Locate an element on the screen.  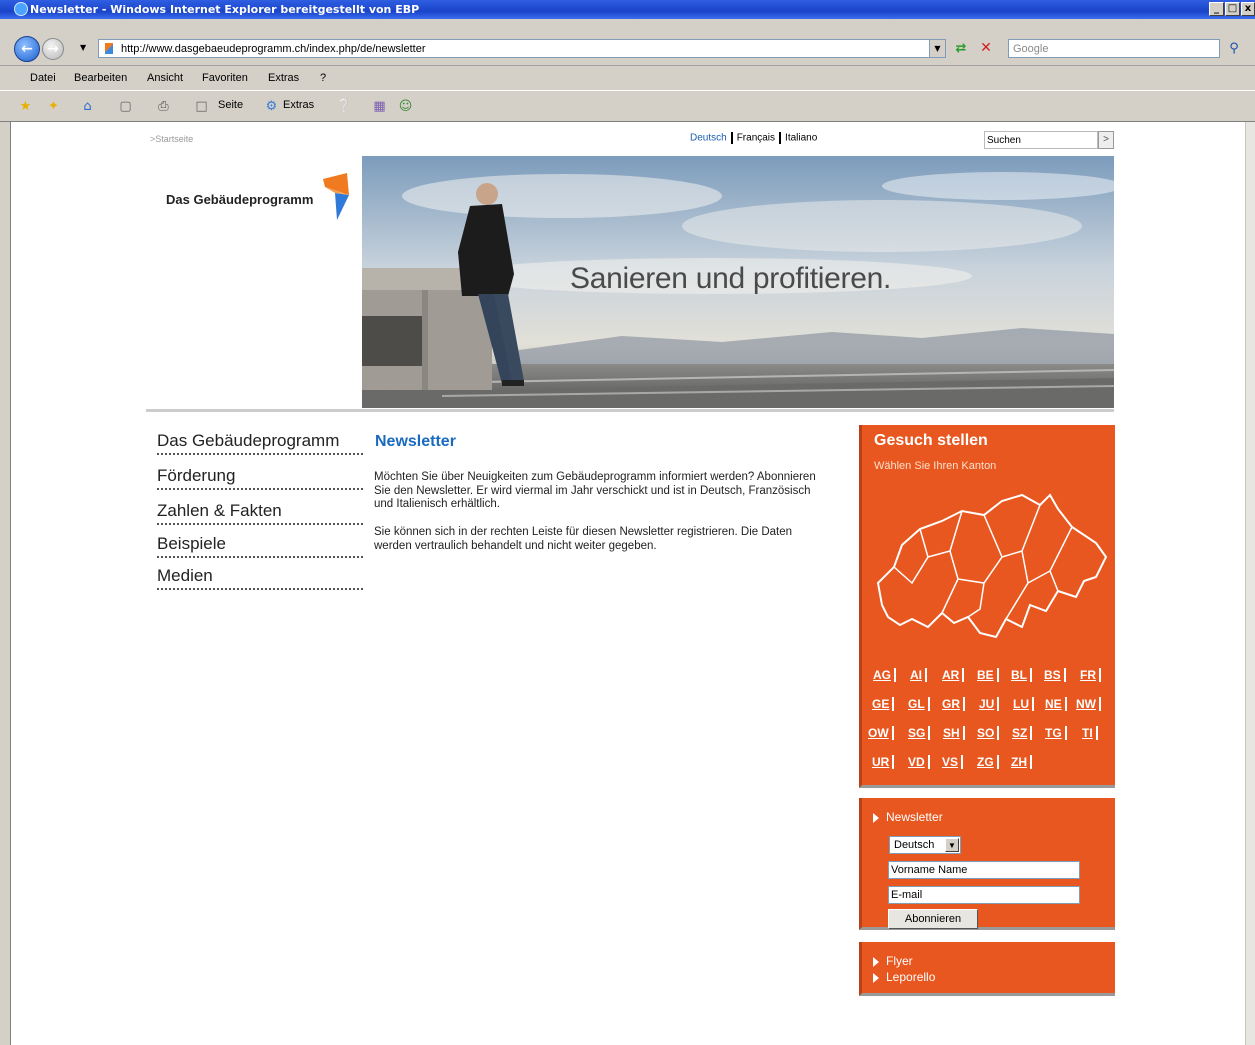
back-button: ← is located at coordinates (27, 49).